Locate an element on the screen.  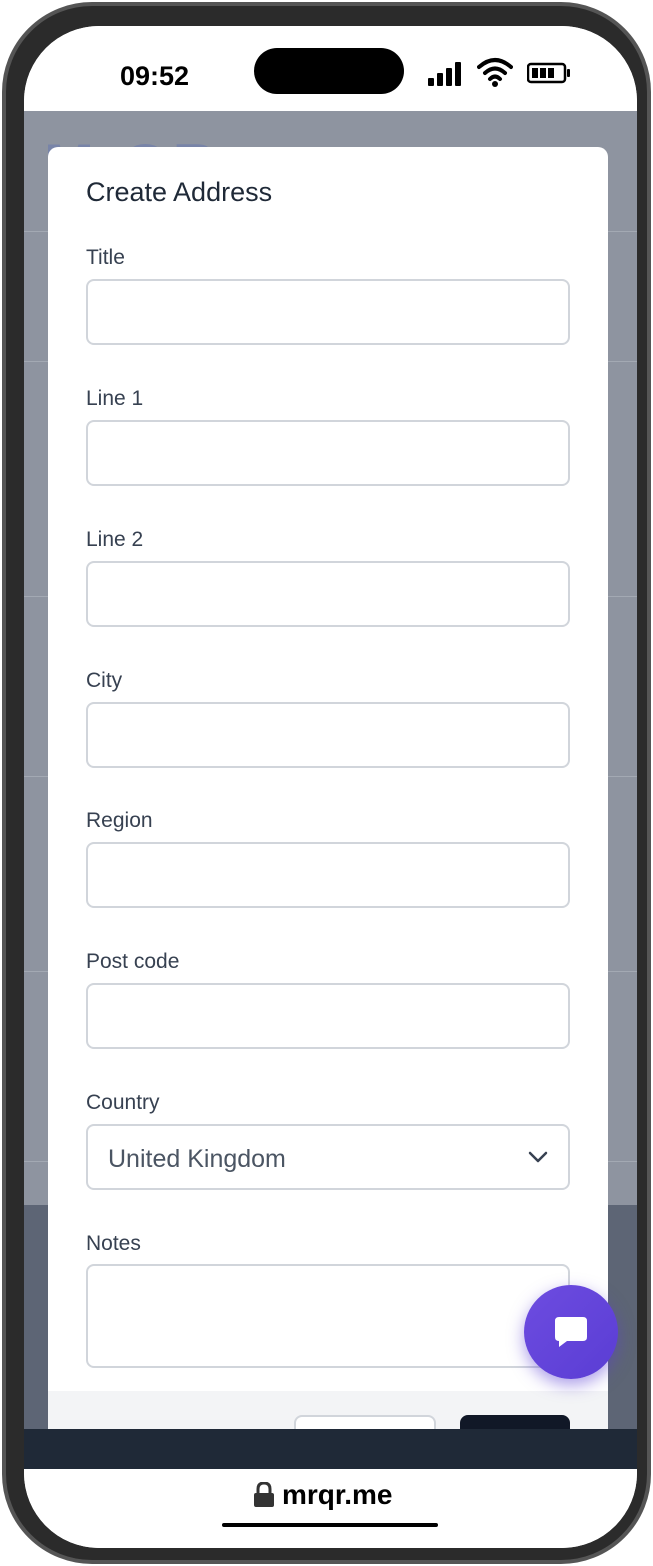
modal-title: Create Address is located at coordinates (179, 192).